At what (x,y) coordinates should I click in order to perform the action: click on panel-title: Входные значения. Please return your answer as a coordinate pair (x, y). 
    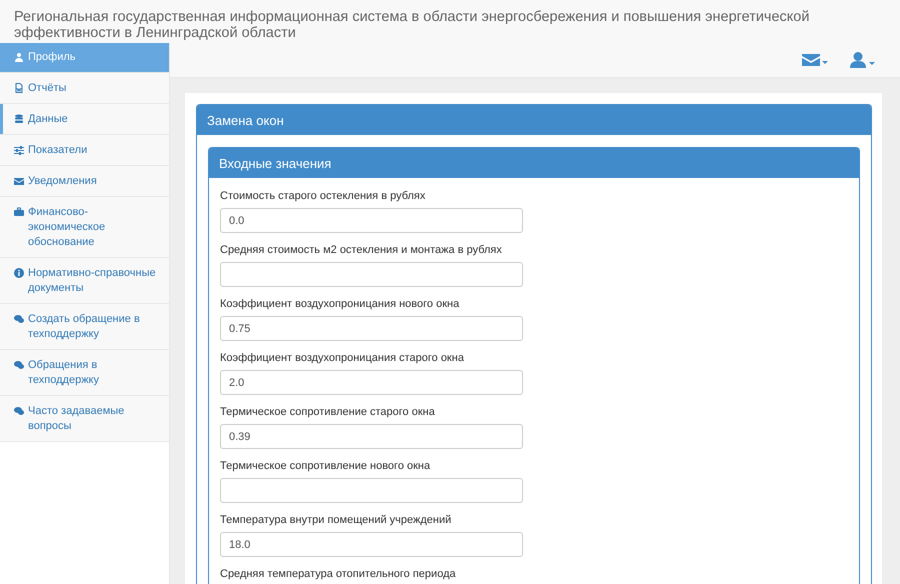
    Looking at the image, I should click on (534, 163).